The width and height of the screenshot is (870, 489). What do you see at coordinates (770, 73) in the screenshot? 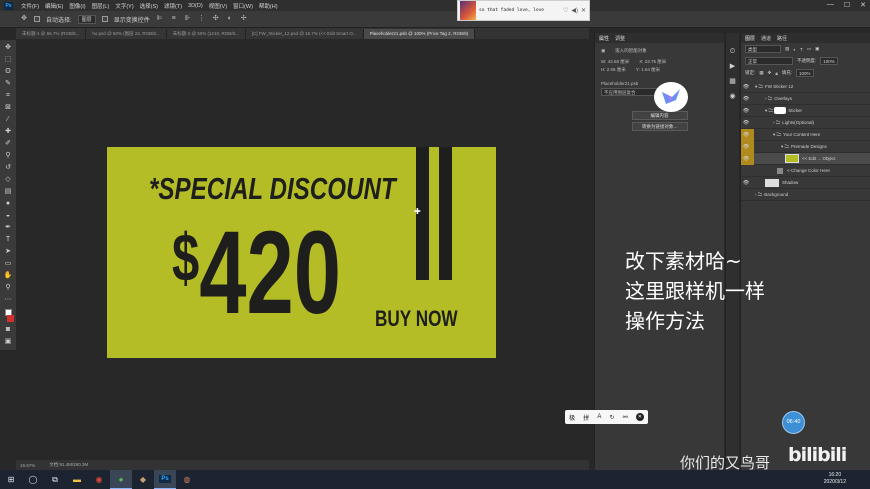
I see `lock-position-icon: ✥` at bounding box center [770, 73].